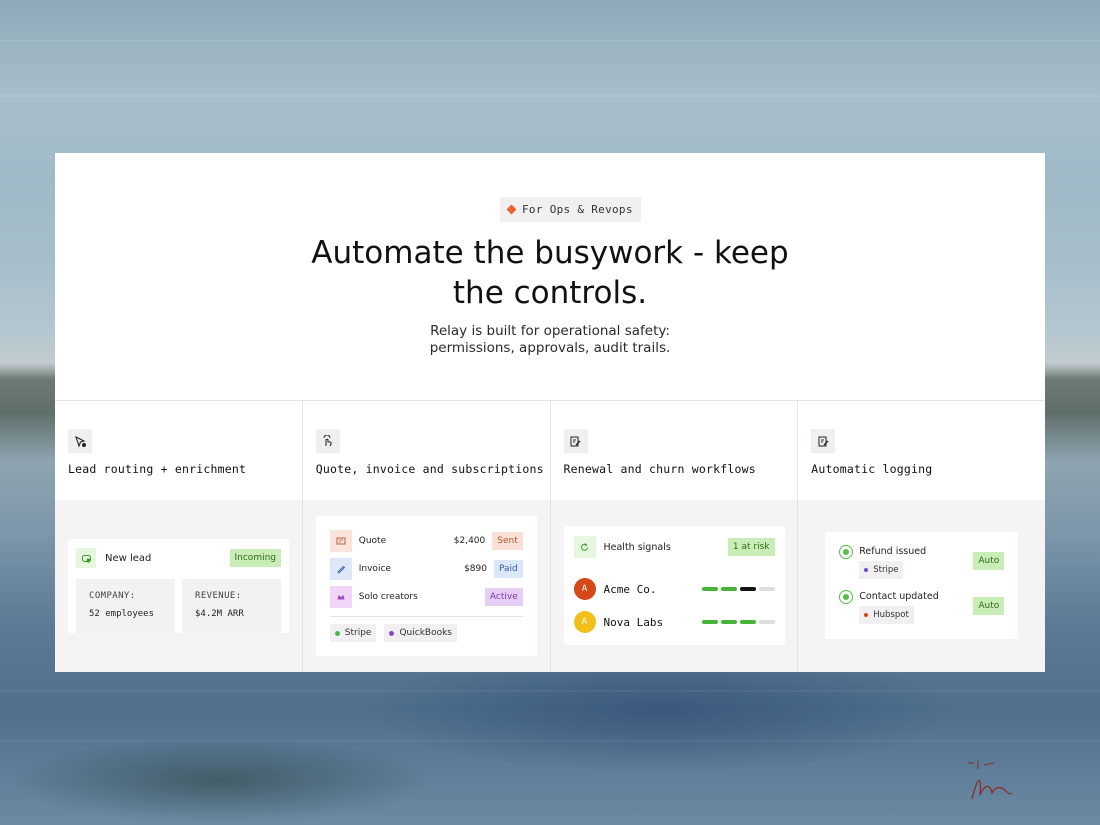  I want to click on status-badge: Incoming, so click(255, 558).